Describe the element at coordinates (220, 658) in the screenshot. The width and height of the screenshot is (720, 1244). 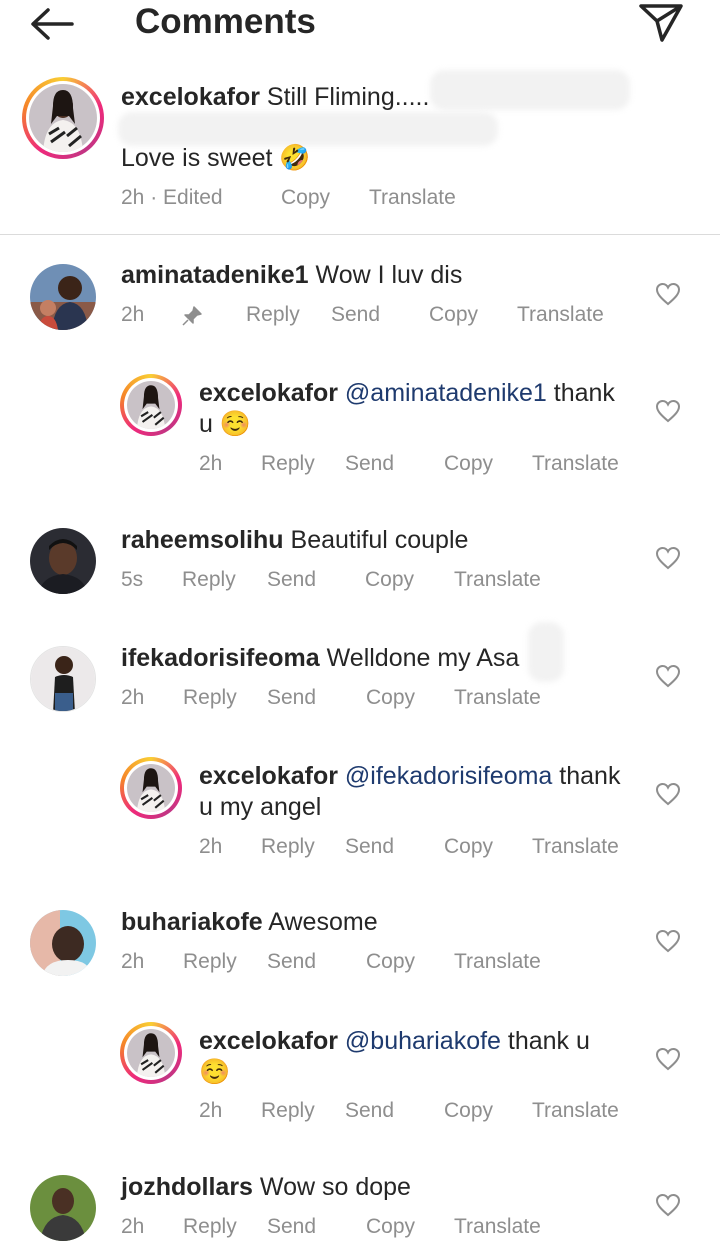
I see `comment-username: ifekadorisifeoma` at that location.